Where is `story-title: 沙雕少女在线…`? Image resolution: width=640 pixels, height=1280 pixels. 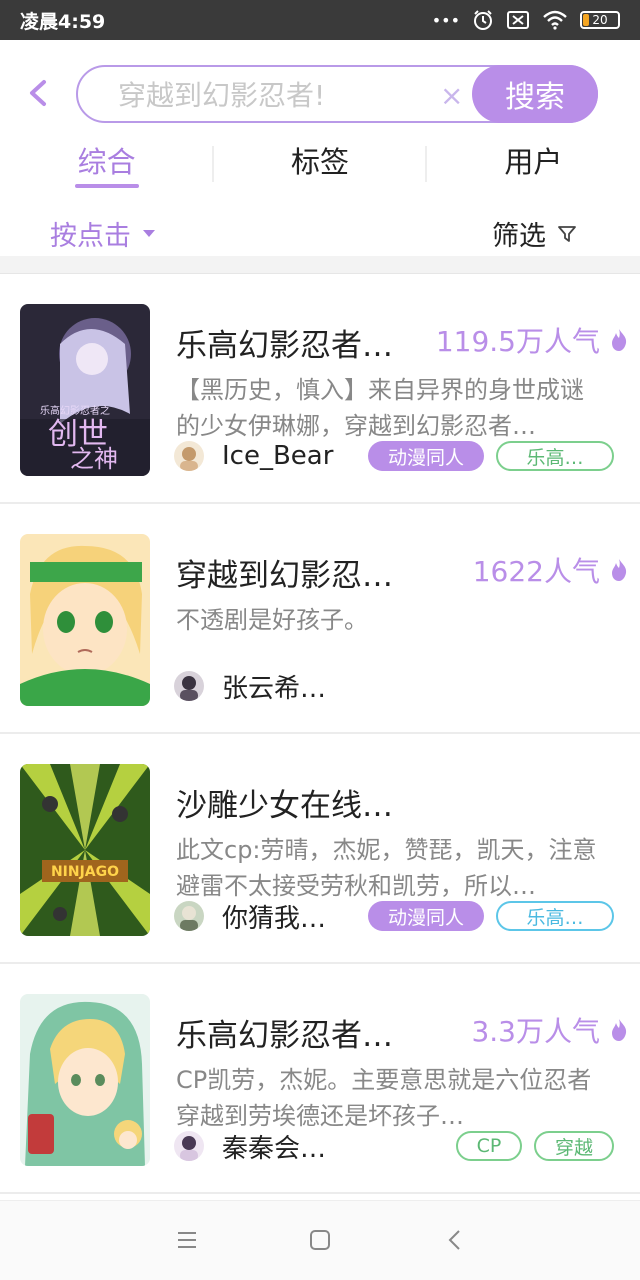
story-title: 沙雕少女在线… is located at coordinates (284, 806).